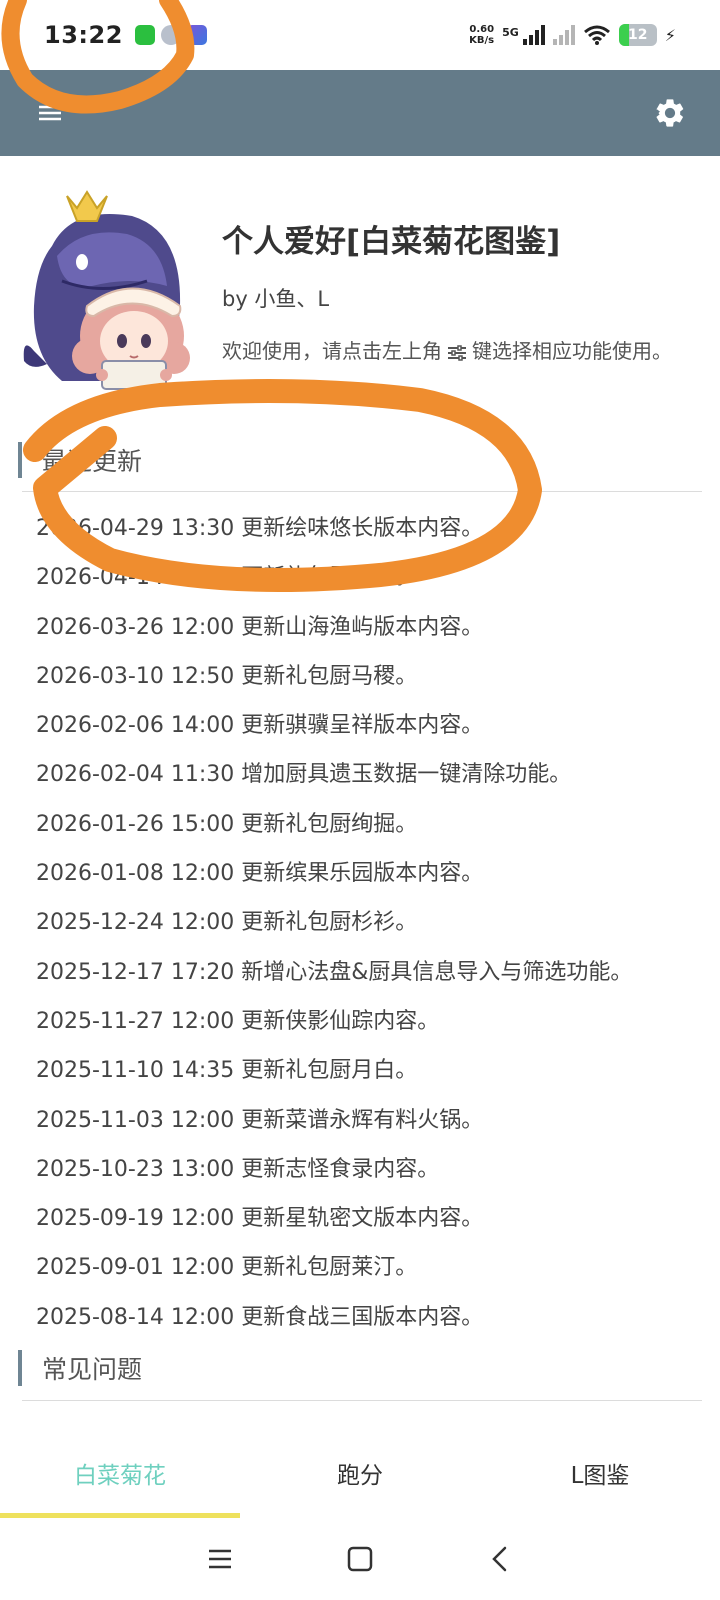 The height and width of the screenshot is (1600, 720). What do you see at coordinates (670, 35) in the screenshot?
I see `charging-bolt-icon: ⚡` at bounding box center [670, 35].